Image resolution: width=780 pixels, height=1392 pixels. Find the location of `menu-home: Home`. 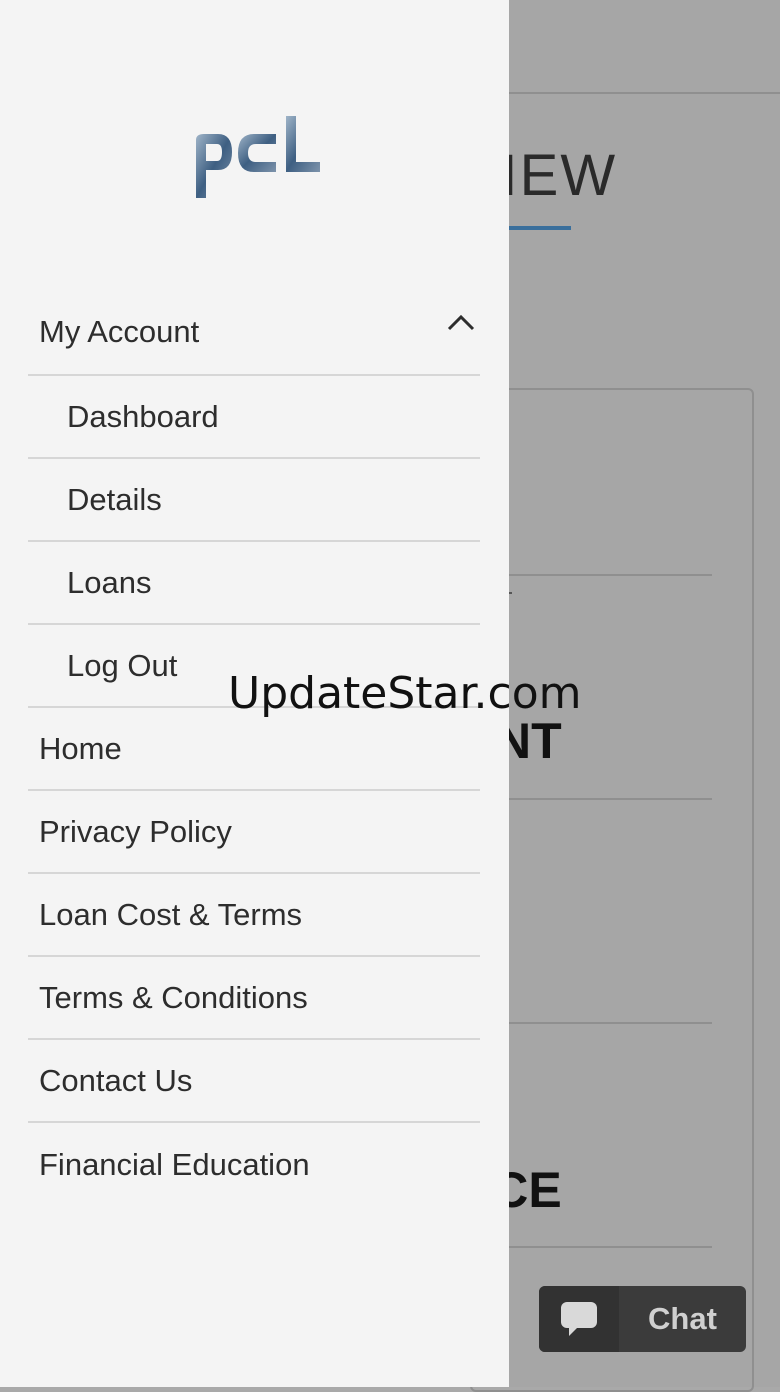

menu-home: Home is located at coordinates (254, 749).